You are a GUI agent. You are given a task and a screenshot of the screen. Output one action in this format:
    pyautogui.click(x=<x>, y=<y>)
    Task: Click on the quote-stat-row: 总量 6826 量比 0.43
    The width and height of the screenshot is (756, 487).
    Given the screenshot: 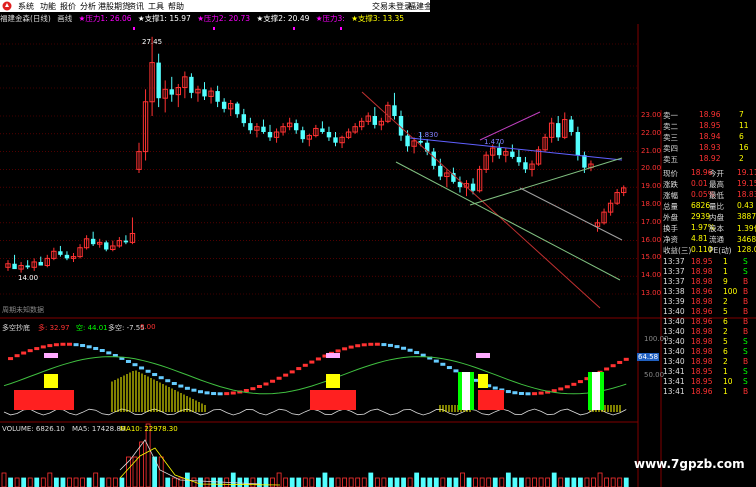 What is the action you would take?
    pyautogui.click(x=708, y=206)
    